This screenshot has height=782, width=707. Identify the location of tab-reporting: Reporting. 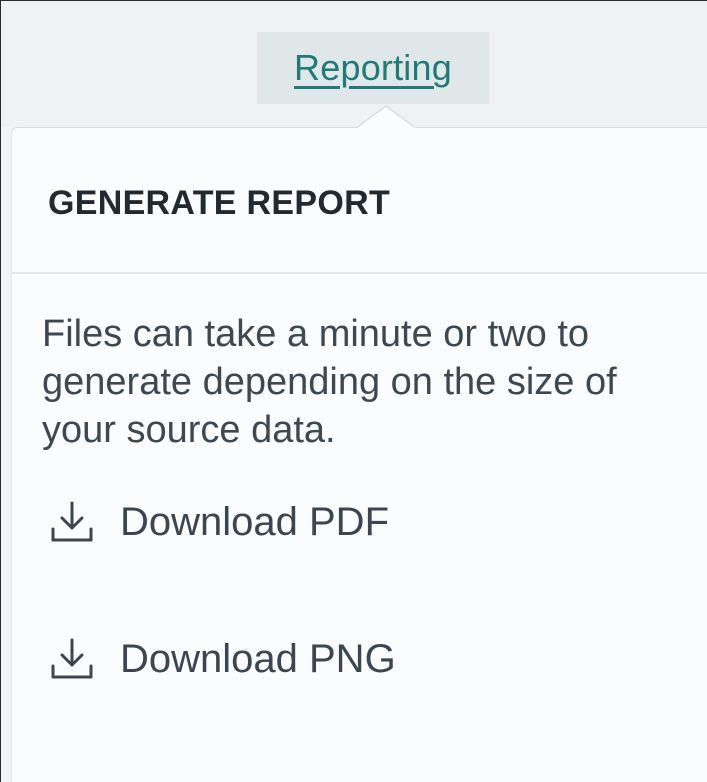
(373, 68).